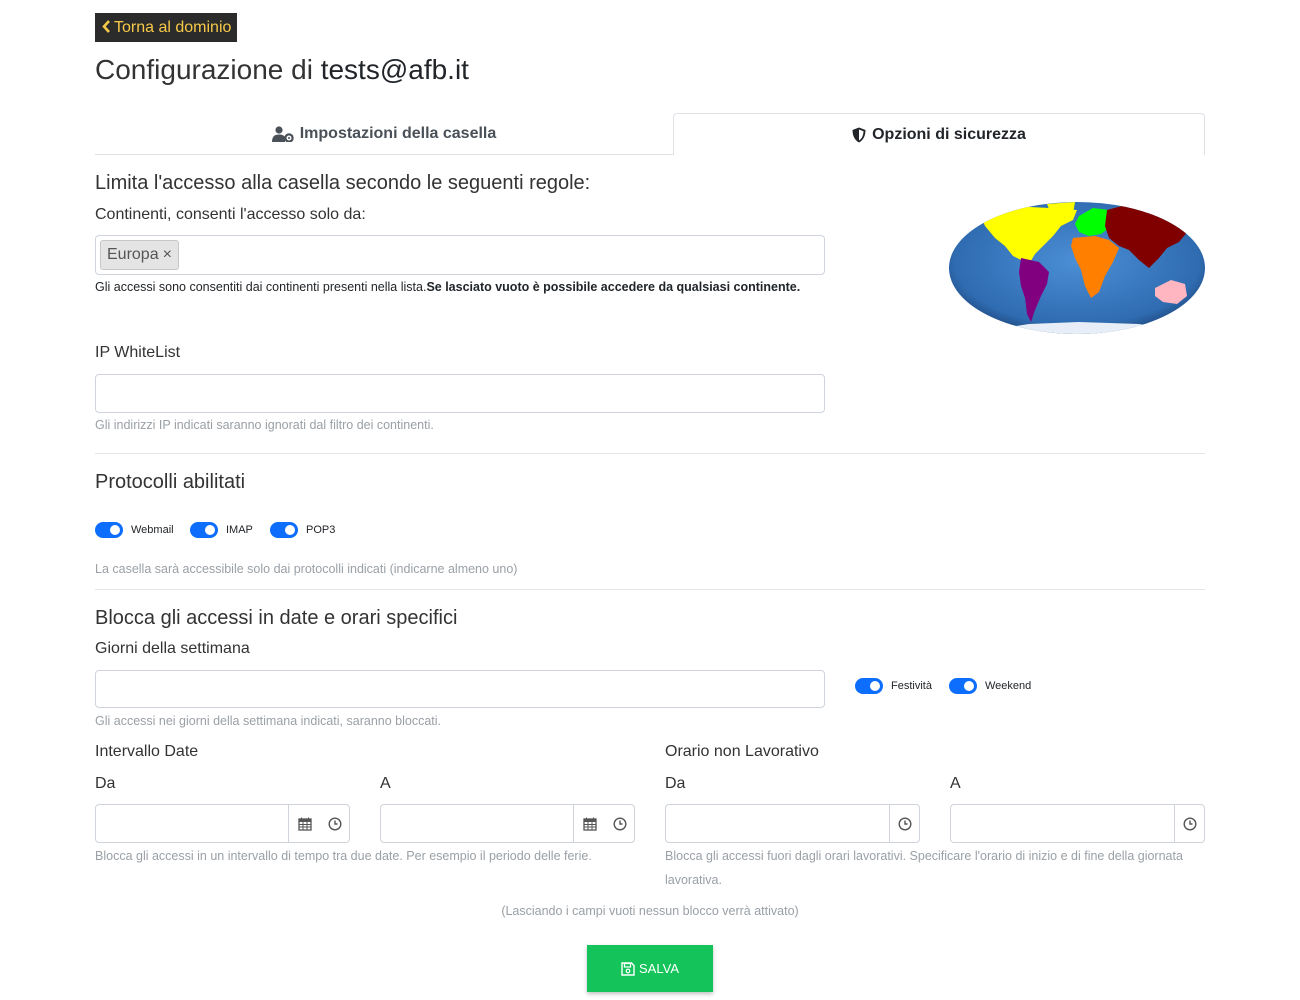  What do you see at coordinates (859, 134) in the screenshot?
I see `shield-icon` at bounding box center [859, 134].